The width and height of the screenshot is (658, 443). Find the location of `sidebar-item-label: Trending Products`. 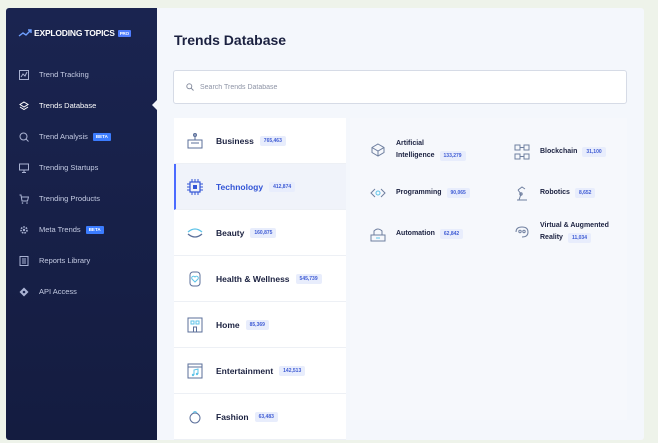

sidebar-item-label: Trending Products is located at coordinates (70, 198).